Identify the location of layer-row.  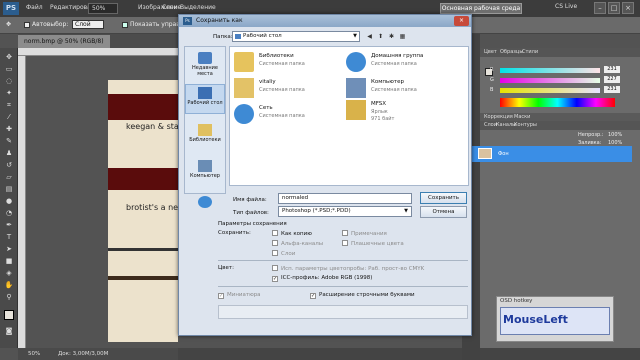
(552, 154).